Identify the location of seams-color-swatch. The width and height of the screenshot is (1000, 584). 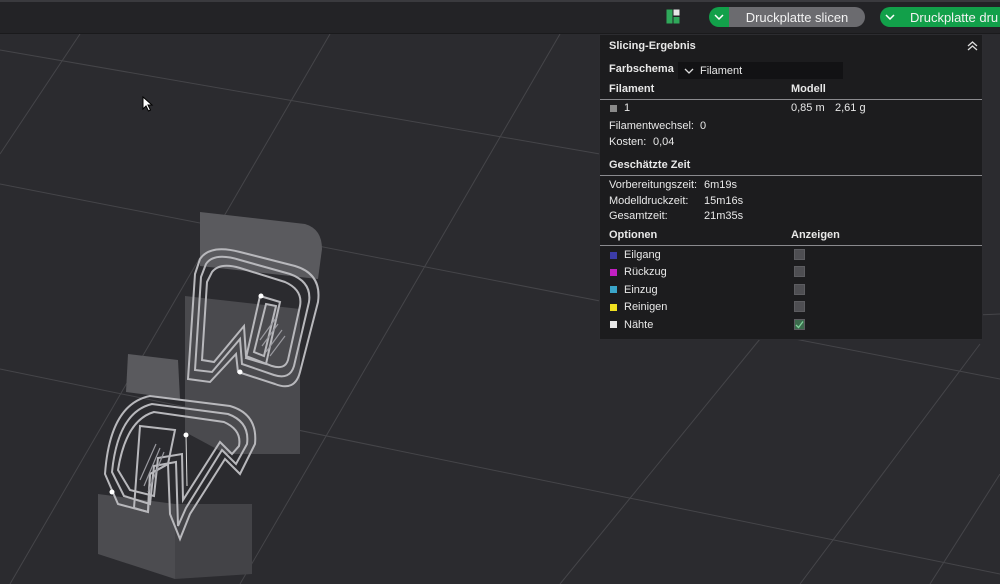
(613, 324).